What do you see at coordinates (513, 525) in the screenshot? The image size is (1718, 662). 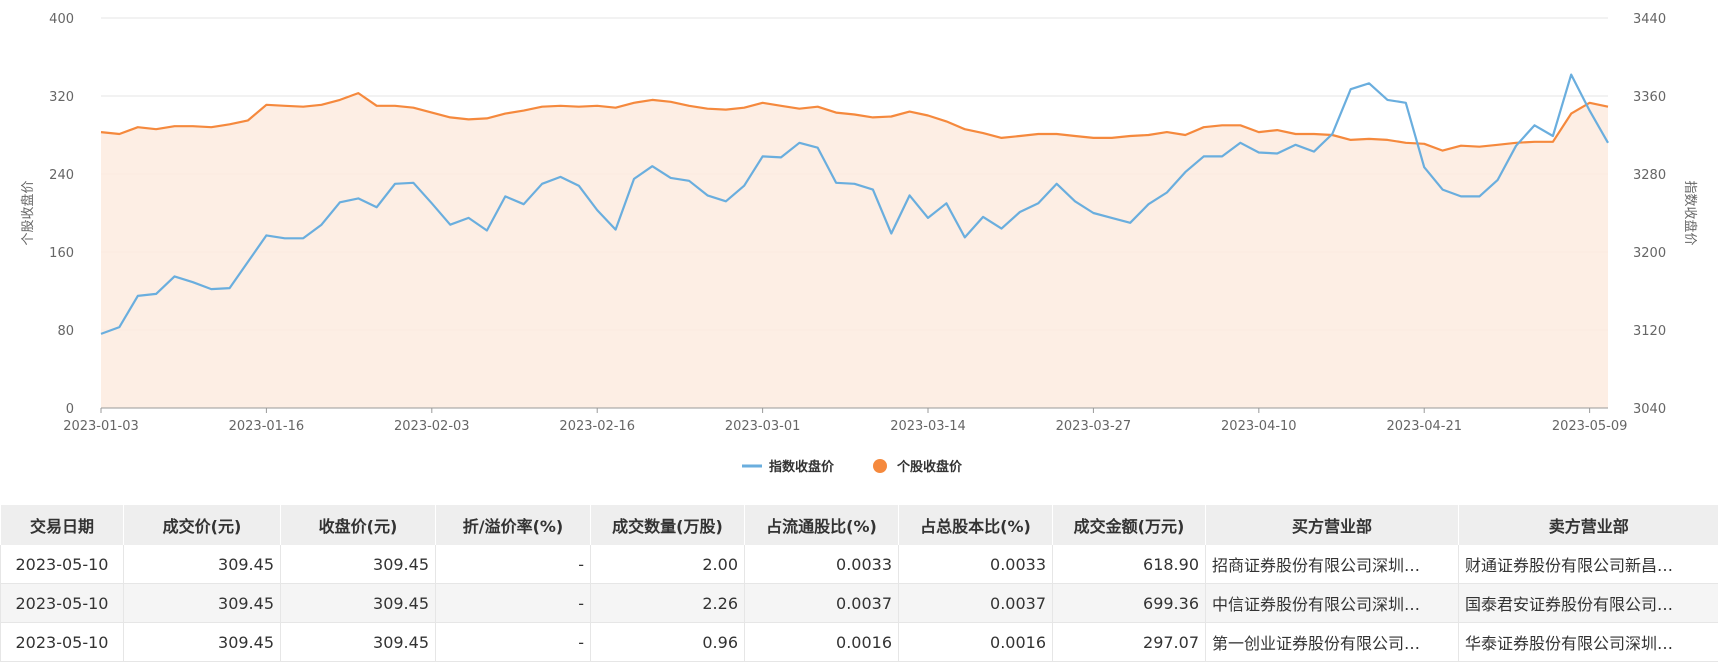 I see `header-premium-rate: 折/溢价率(%)` at bounding box center [513, 525].